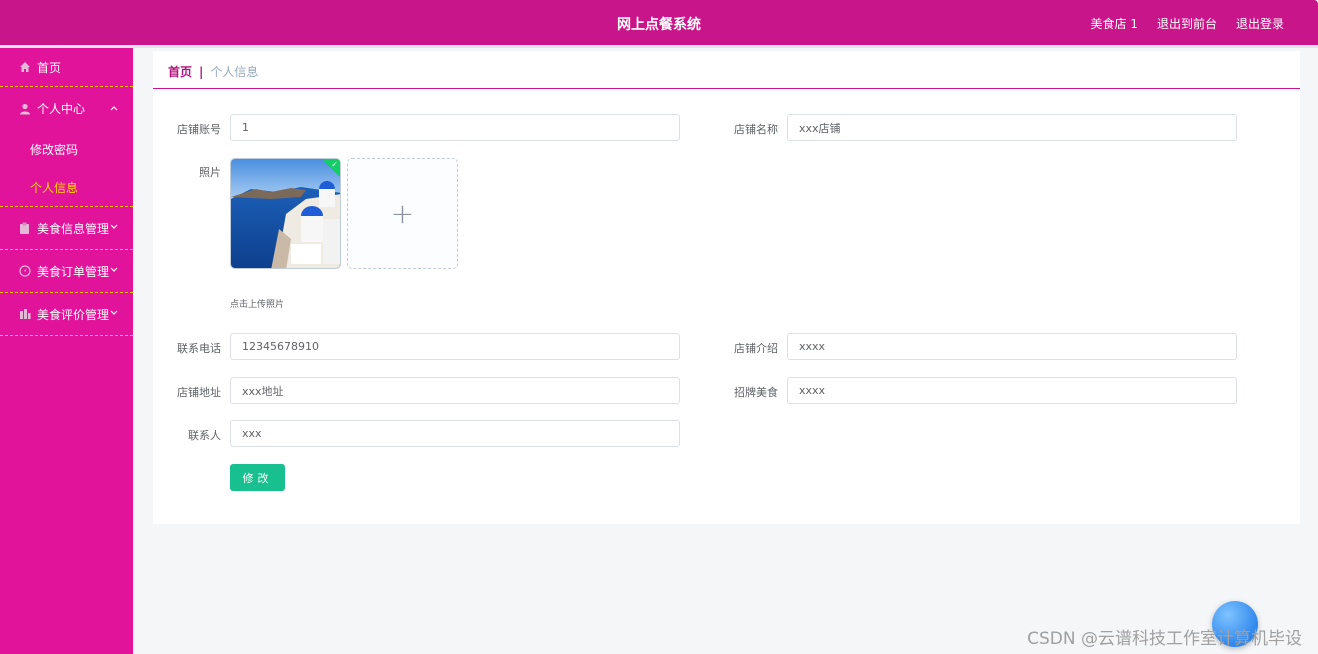  I want to click on plus-icon: +, so click(402, 213).